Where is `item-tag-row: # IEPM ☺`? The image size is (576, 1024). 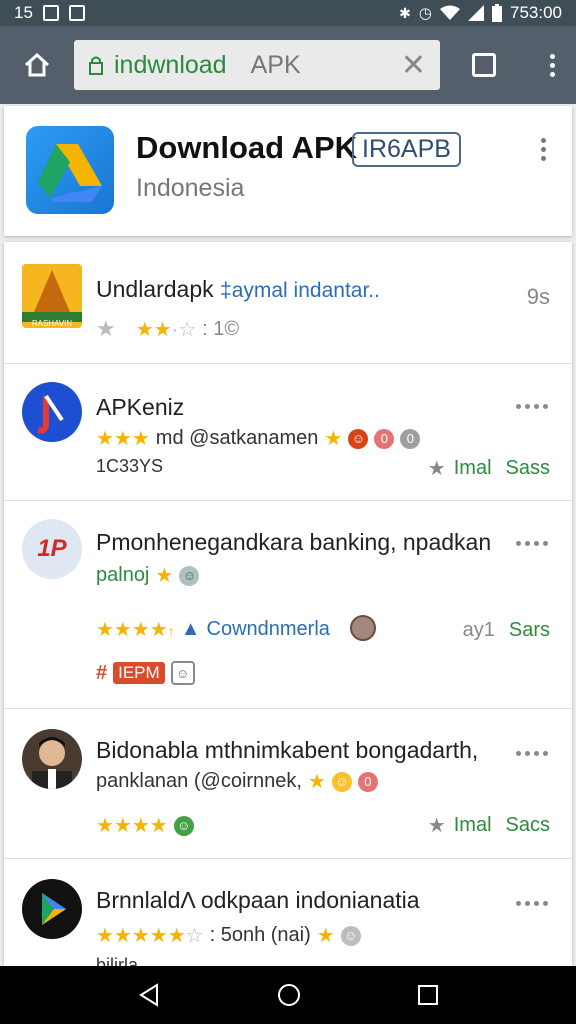 item-tag-row: # IEPM ☺ is located at coordinates (145, 673).